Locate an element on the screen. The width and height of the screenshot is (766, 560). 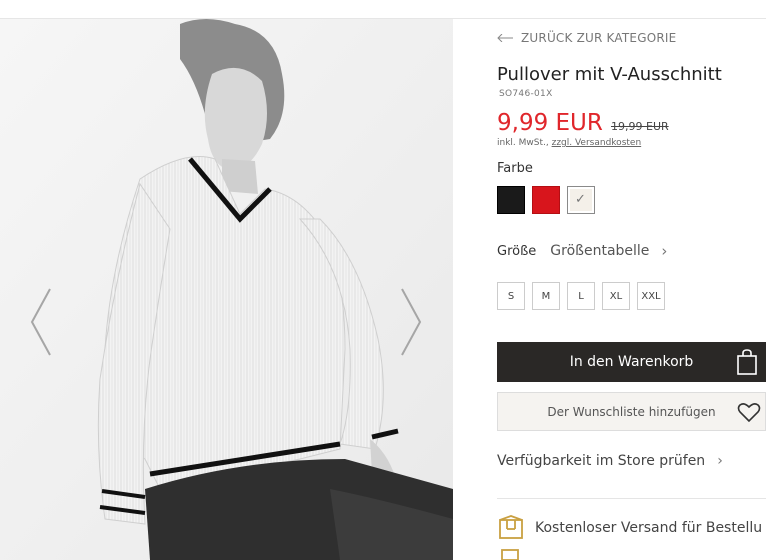
current-price: 9,99 EUR is located at coordinates (550, 123).